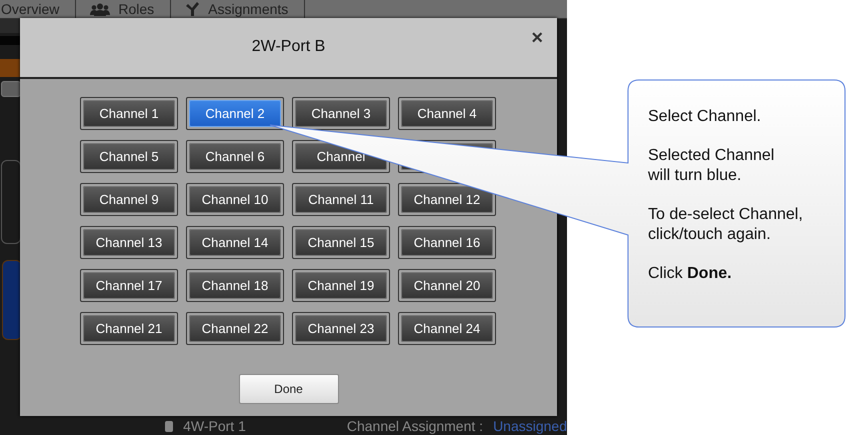 The image size is (861, 435). Describe the element at coordinates (235, 328) in the screenshot. I see `channel-button: Channel 22` at that location.